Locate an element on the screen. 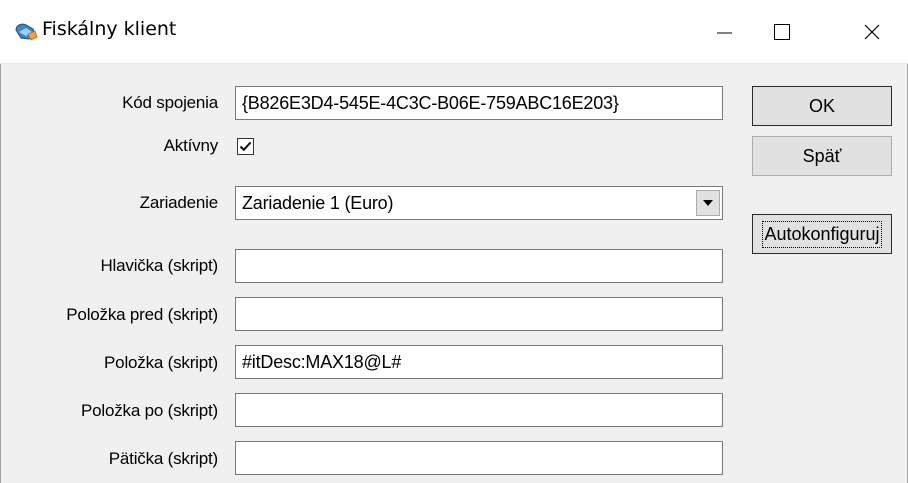 Image resolution: width=908 pixels, height=483 pixels. zariadenie-select: Zariadenie 1 (Euro) is located at coordinates (479, 203).